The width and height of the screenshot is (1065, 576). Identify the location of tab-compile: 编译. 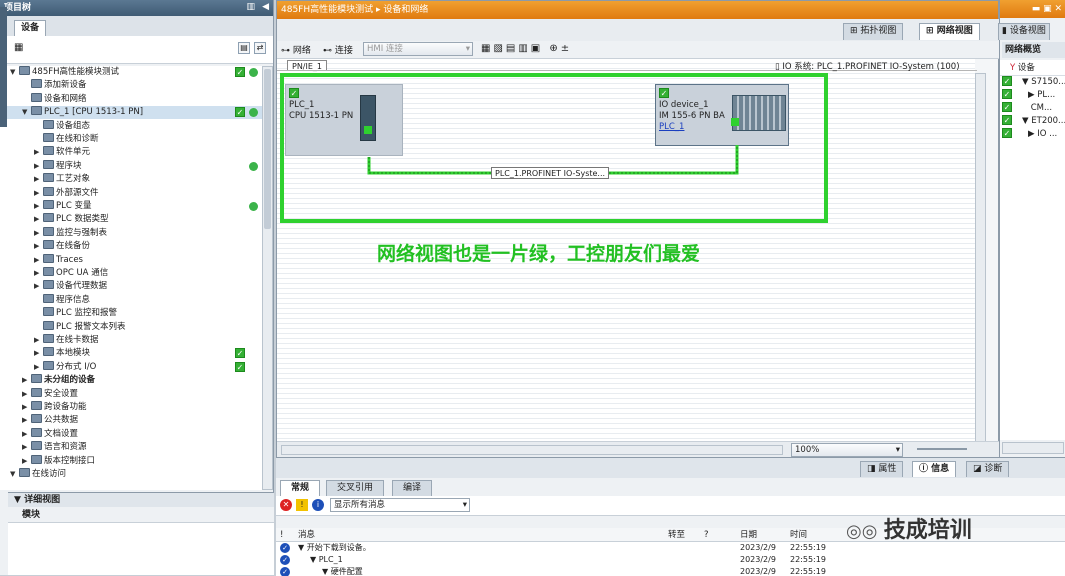
(412, 488).